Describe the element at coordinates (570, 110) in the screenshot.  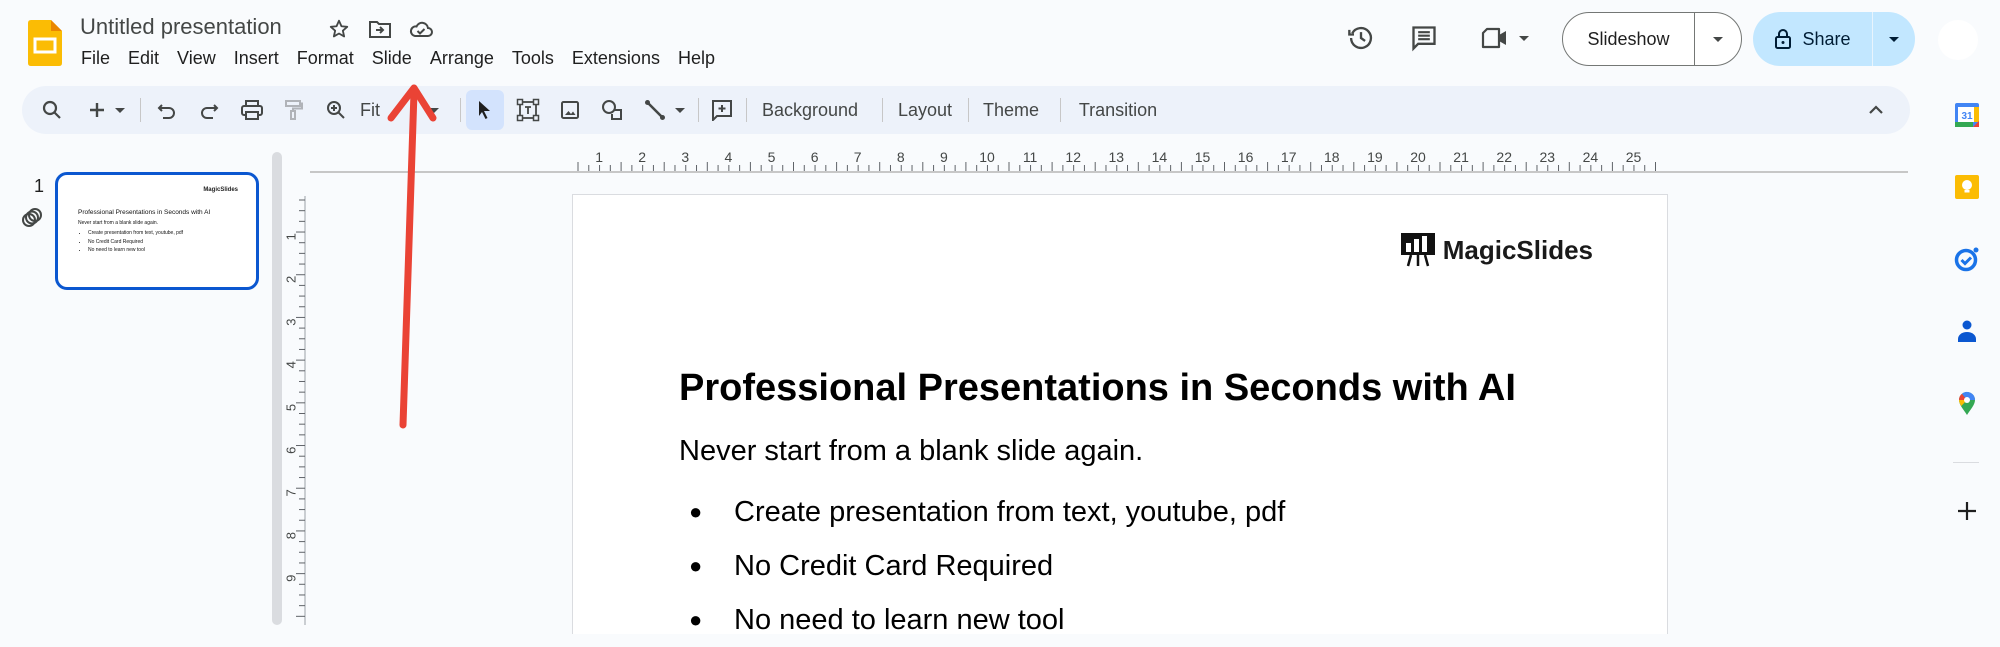
I see `insert-image-icon` at that location.